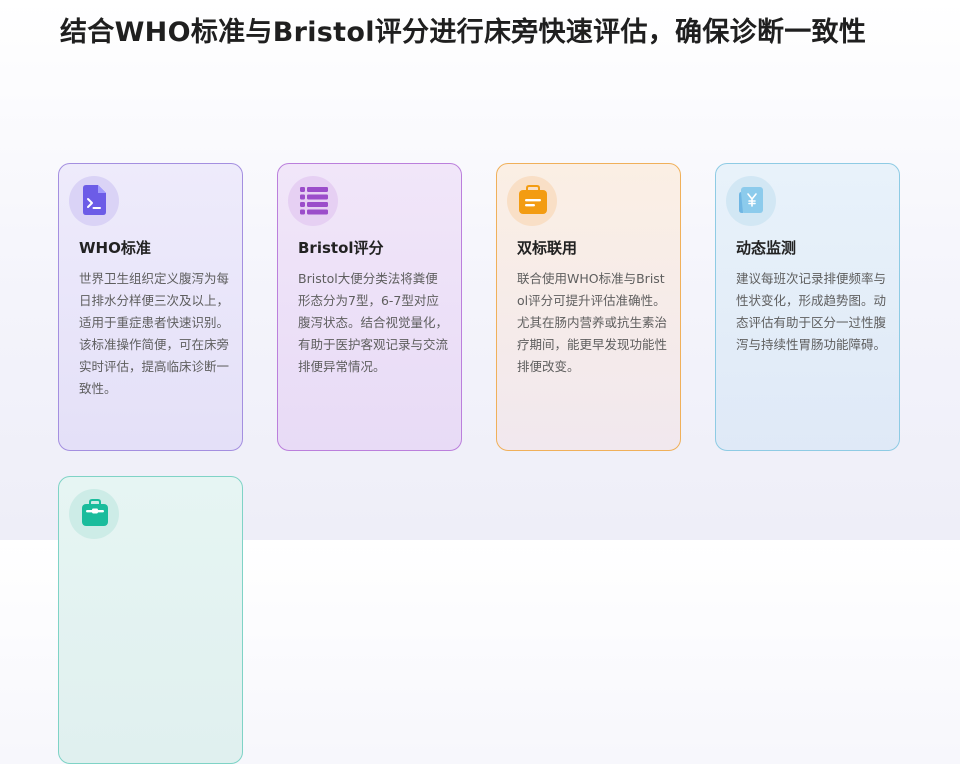  I want to click on card-title: Bristol评分, so click(341, 248).